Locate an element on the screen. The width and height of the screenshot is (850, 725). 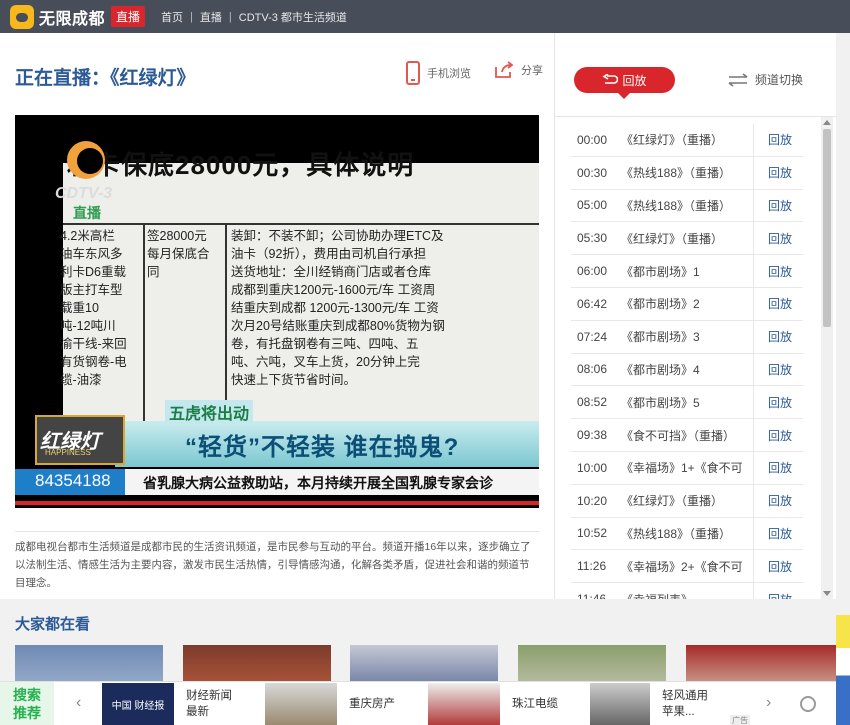
brand-name: 无限成都 is located at coordinates (72, 19).